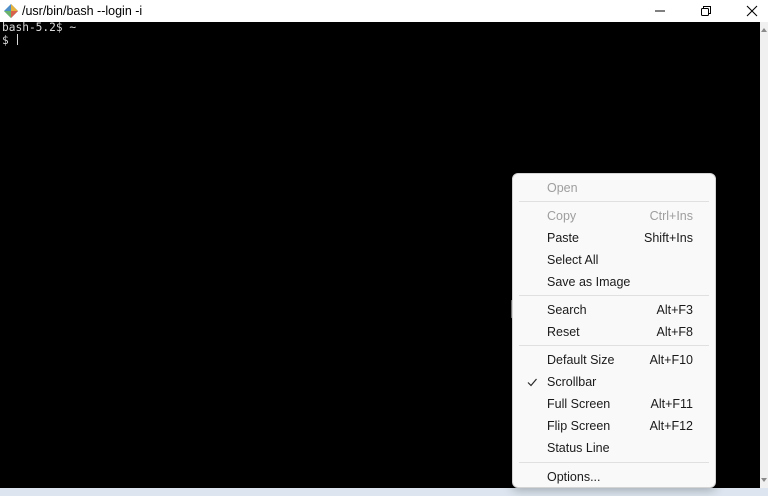 The width and height of the screenshot is (768, 496). What do you see at coordinates (674, 310) in the screenshot?
I see `menu-item-shortcut: Alt+F3` at bounding box center [674, 310].